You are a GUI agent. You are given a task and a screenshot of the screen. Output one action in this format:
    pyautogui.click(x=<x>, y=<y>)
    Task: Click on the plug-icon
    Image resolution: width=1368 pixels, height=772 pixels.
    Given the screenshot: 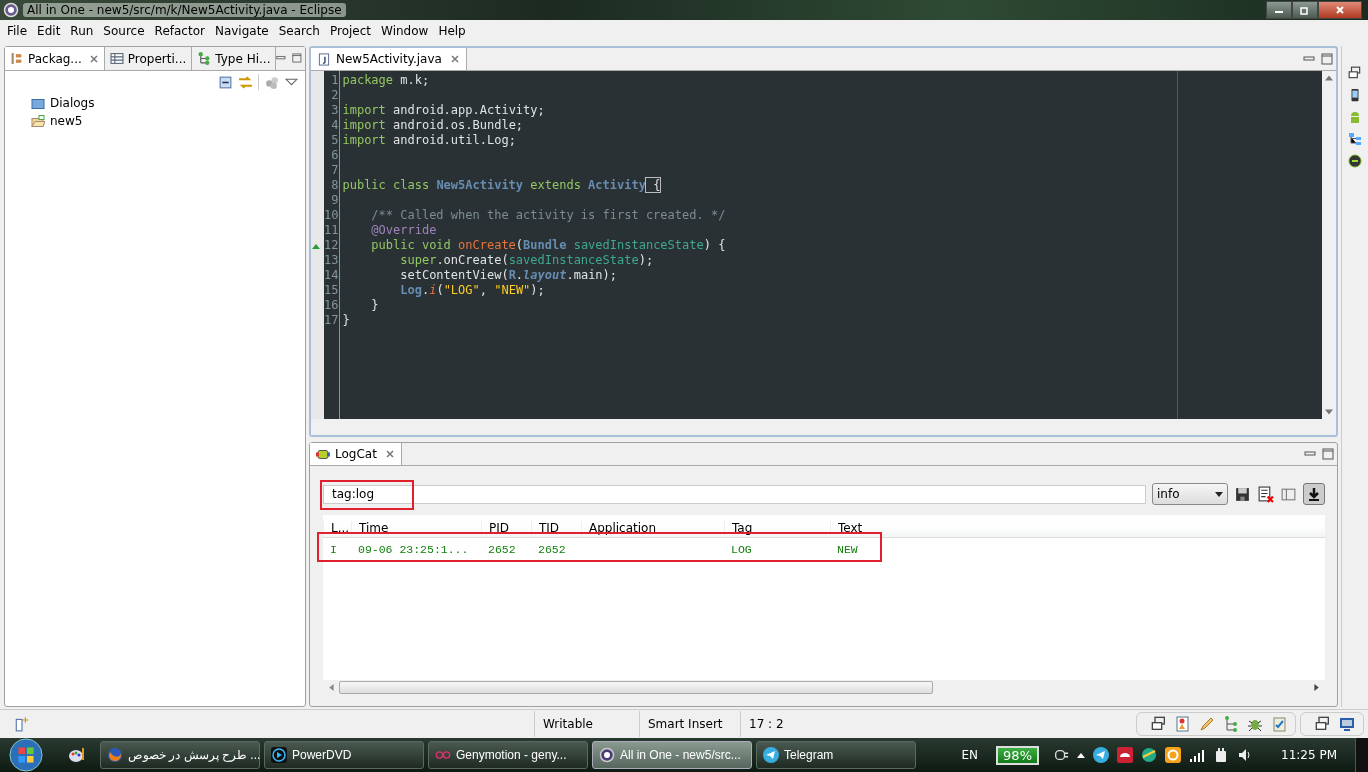 What is the action you would take?
    pyautogui.click(x=1061, y=755)
    